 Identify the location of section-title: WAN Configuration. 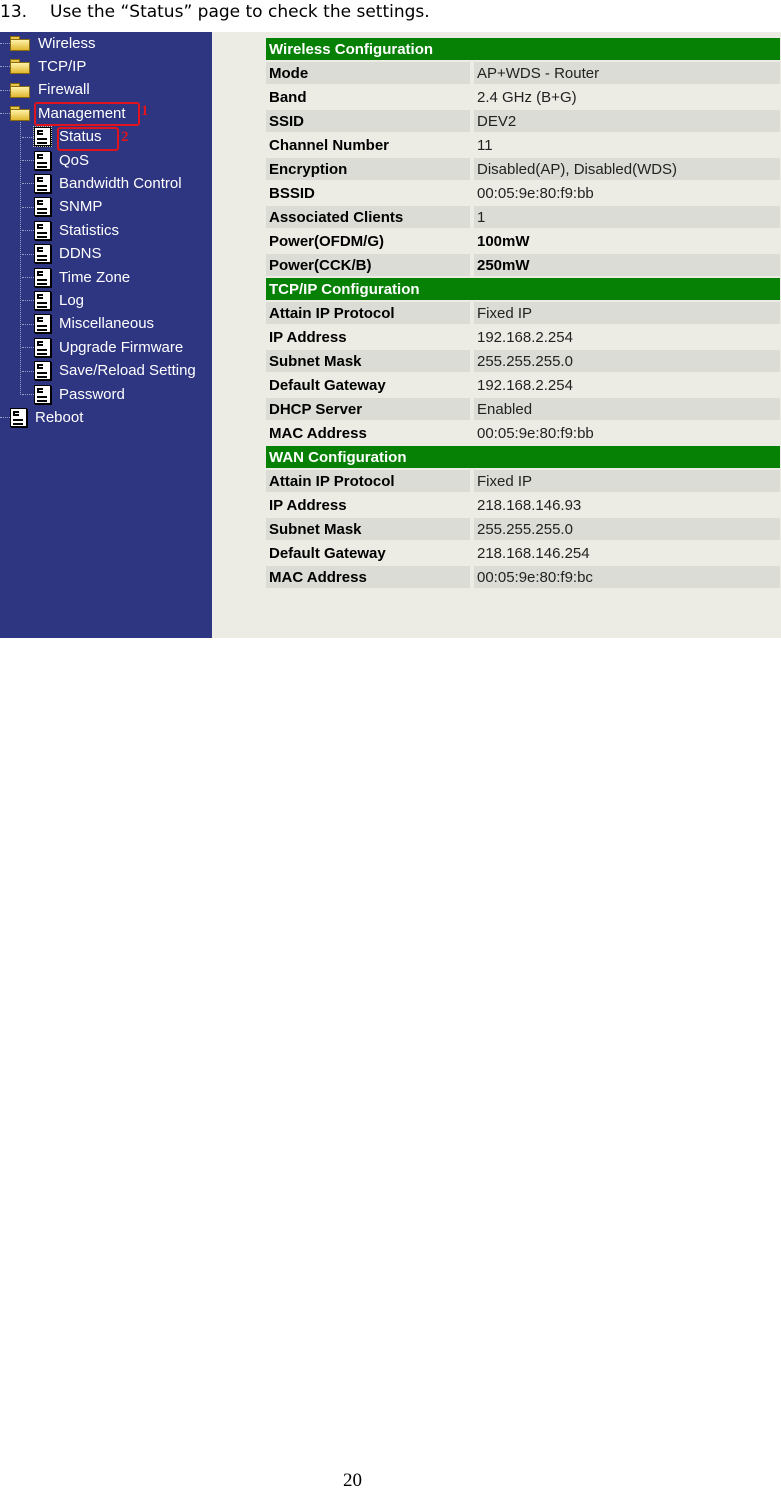
(523, 457).